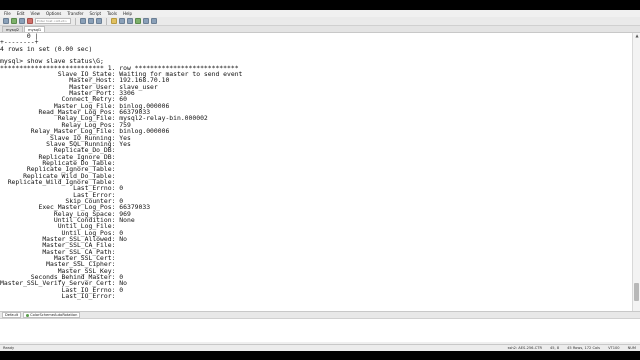  What do you see at coordinates (112, 13) in the screenshot?
I see `menu-tools: Tools` at bounding box center [112, 13].